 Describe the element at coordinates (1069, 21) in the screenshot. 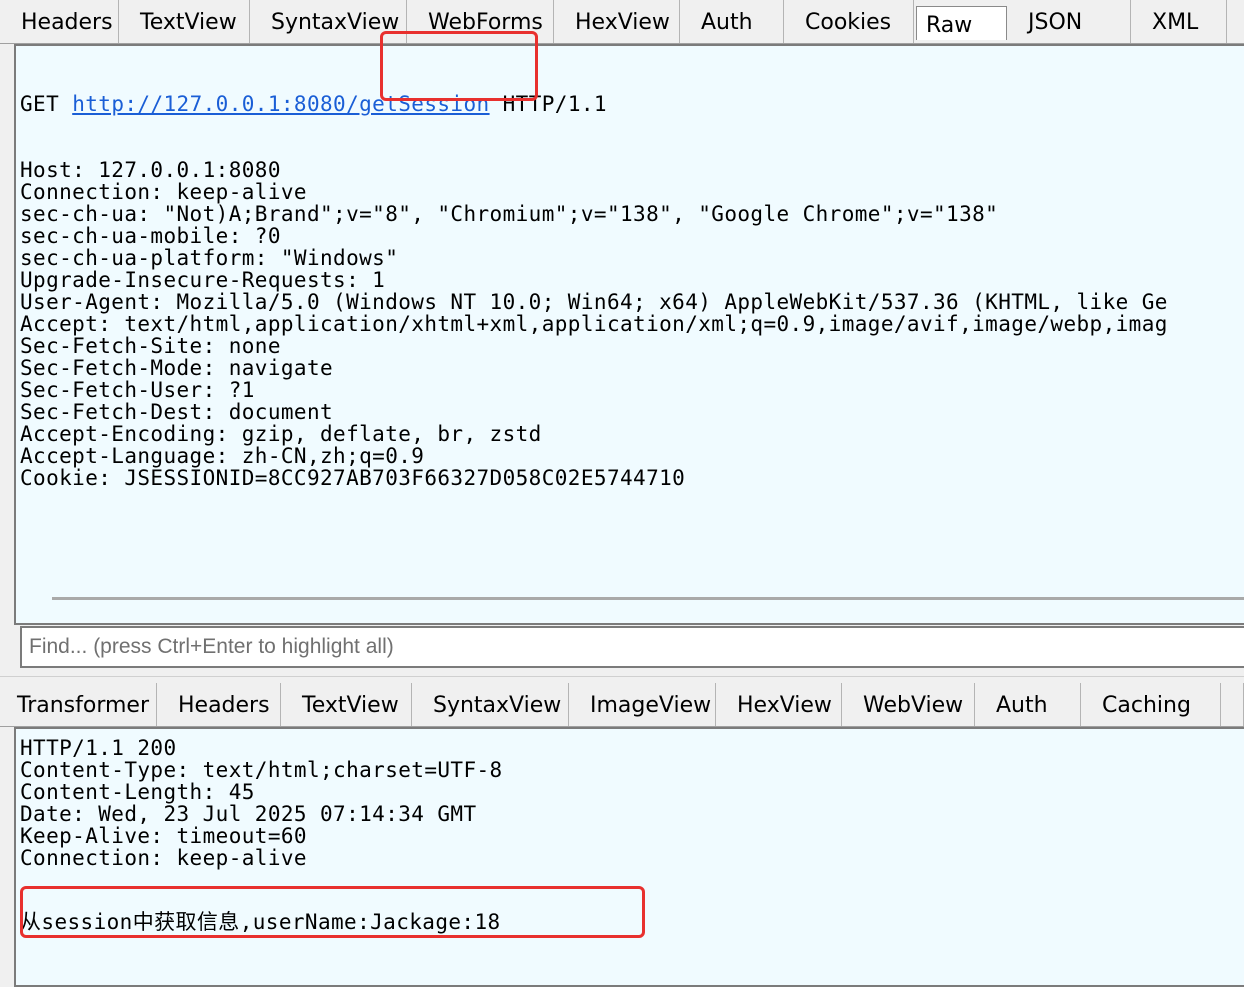

I see `request-tab-json: JSON` at that location.